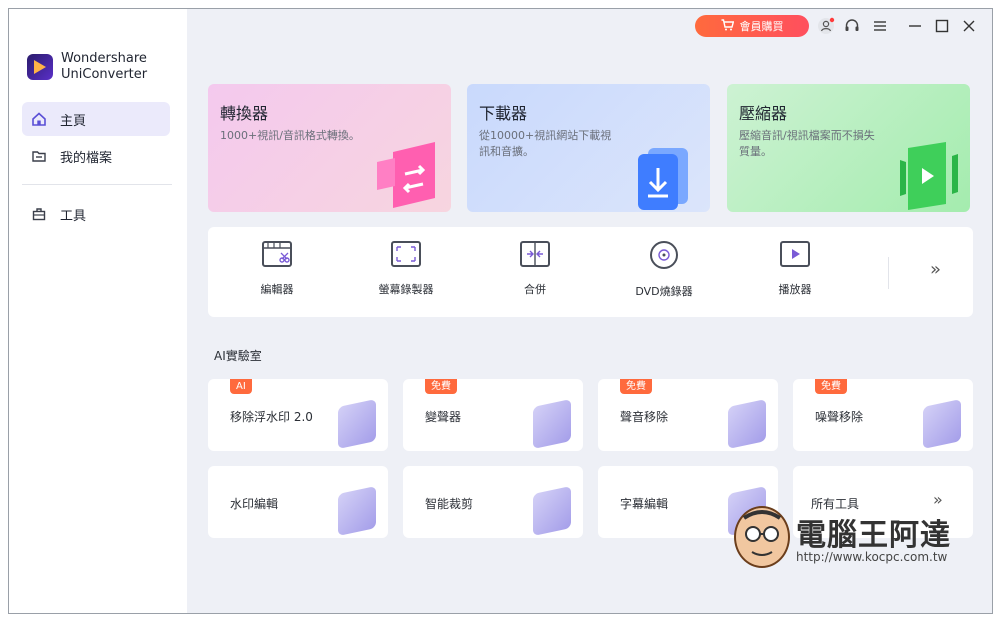 This screenshot has height=621, width=1000. Describe the element at coordinates (73, 216) in the screenshot. I see `sidebar-item-label: 工具` at that location.